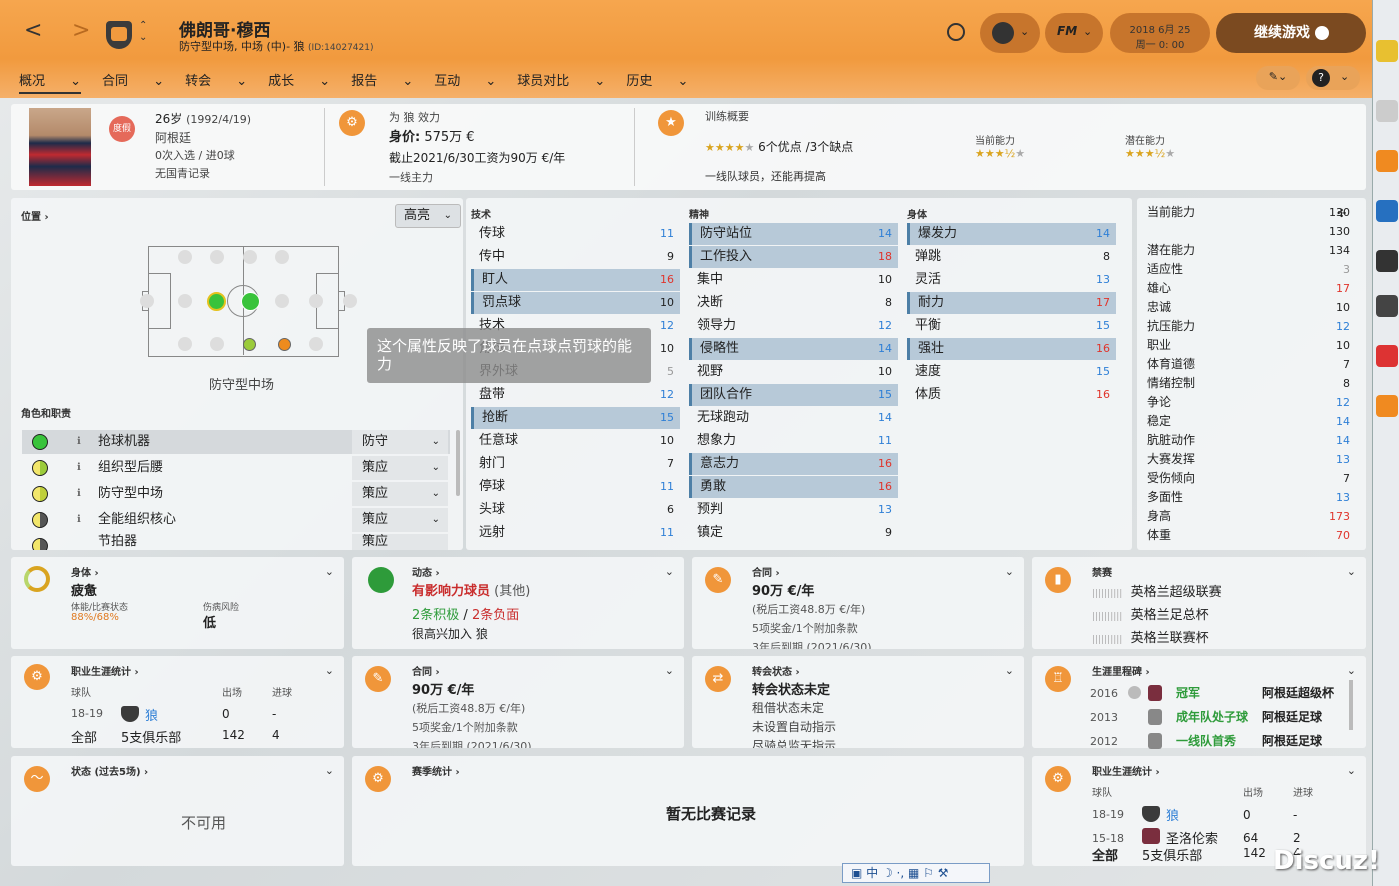 The width and height of the screenshot is (1399, 886). I want to click on tab-reports: 报告 ⌄, so click(382, 81).